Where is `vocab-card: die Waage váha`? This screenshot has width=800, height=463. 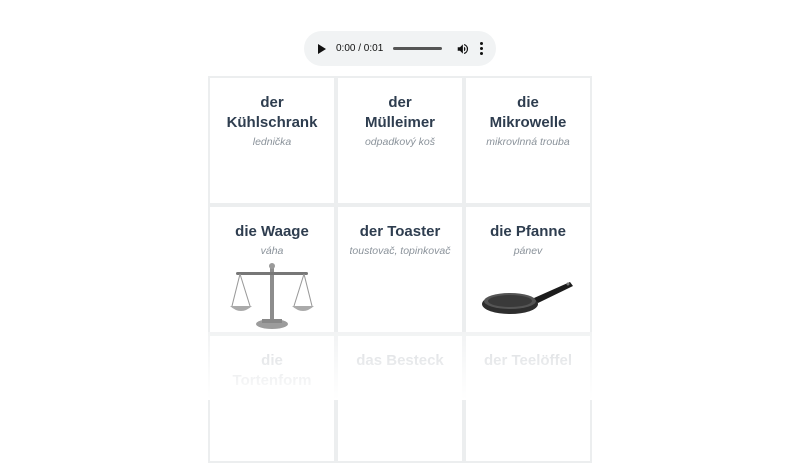
vocab-card: die Waage váha is located at coordinates (272, 269).